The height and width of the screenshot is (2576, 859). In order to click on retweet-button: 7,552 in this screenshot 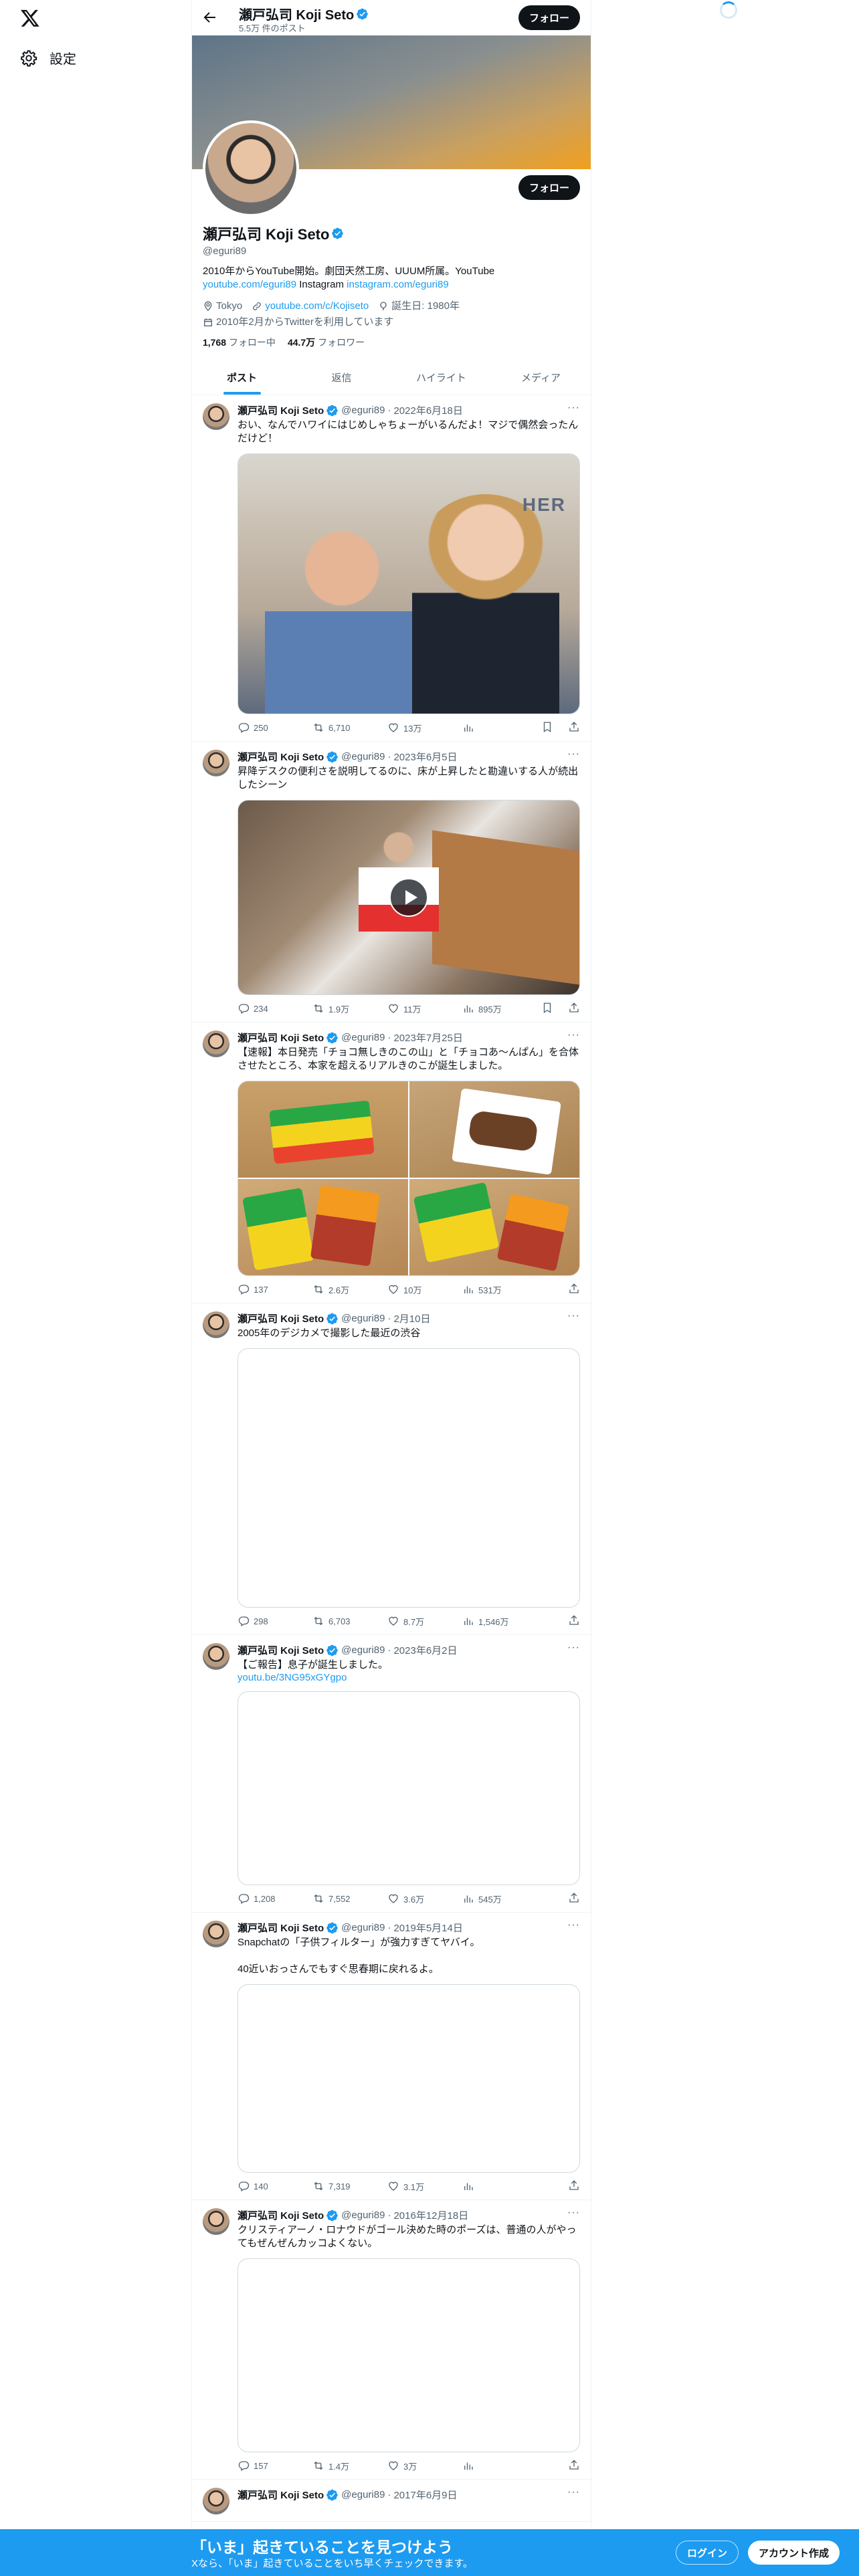, I will do `click(350, 1899)`.